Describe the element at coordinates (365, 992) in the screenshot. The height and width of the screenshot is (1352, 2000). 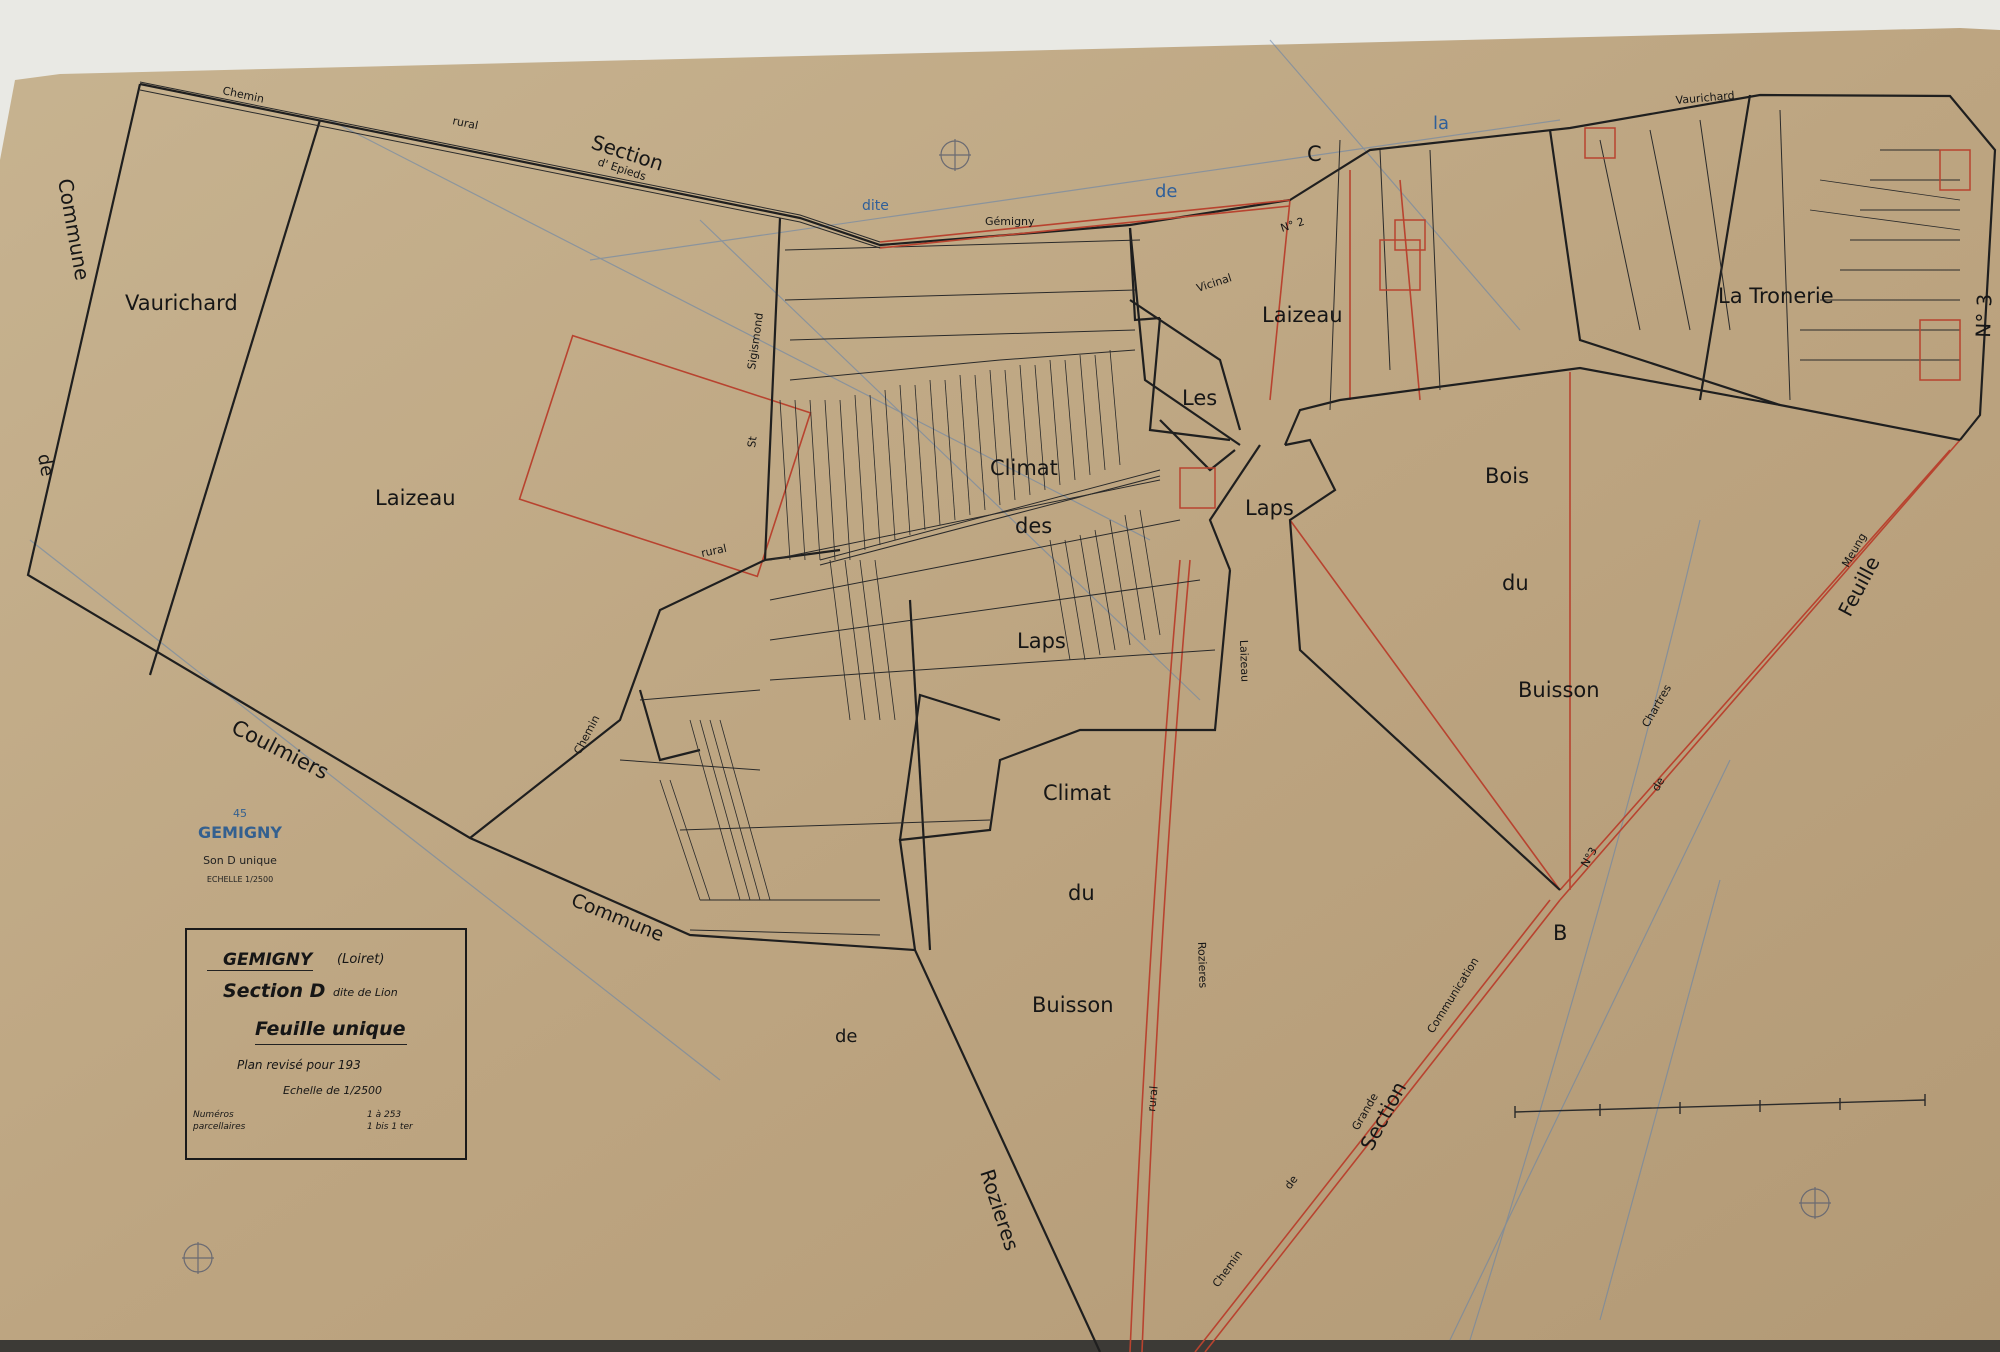
I see `cartouche-section-sub: dite de Lion` at that location.